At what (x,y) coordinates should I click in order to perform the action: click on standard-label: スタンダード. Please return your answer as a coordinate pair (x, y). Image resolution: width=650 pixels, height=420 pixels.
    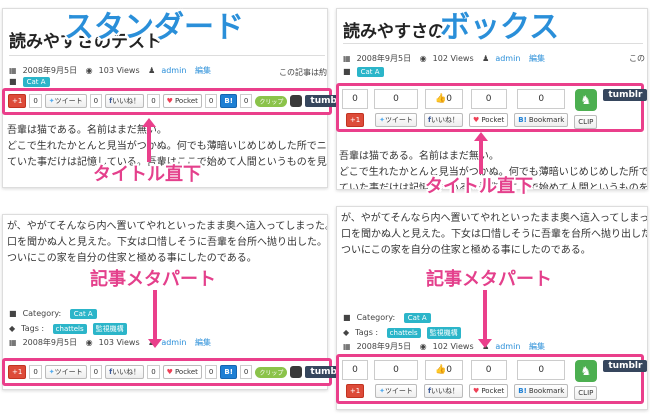
    Looking at the image, I should click on (154, 27).